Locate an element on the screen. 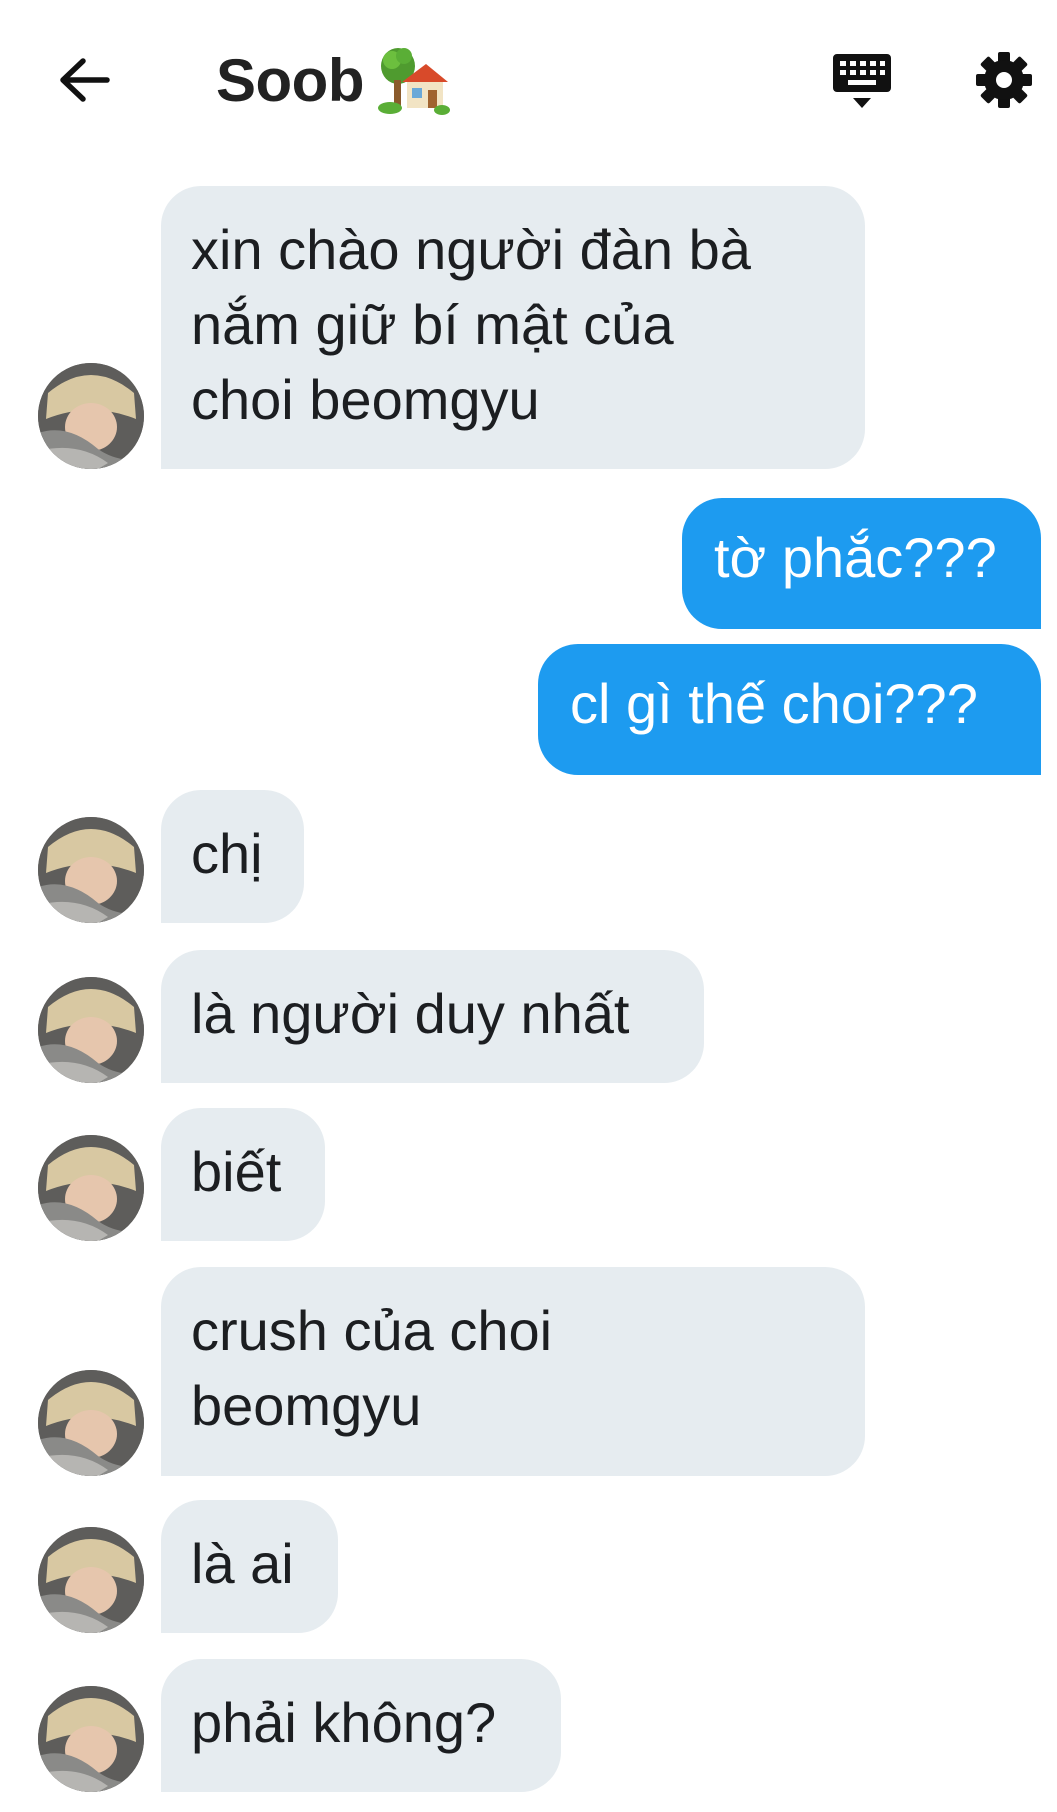 This screenshot has width=1057, height=1812. incoming-message: là ai is located at coordinates (249, 1566).